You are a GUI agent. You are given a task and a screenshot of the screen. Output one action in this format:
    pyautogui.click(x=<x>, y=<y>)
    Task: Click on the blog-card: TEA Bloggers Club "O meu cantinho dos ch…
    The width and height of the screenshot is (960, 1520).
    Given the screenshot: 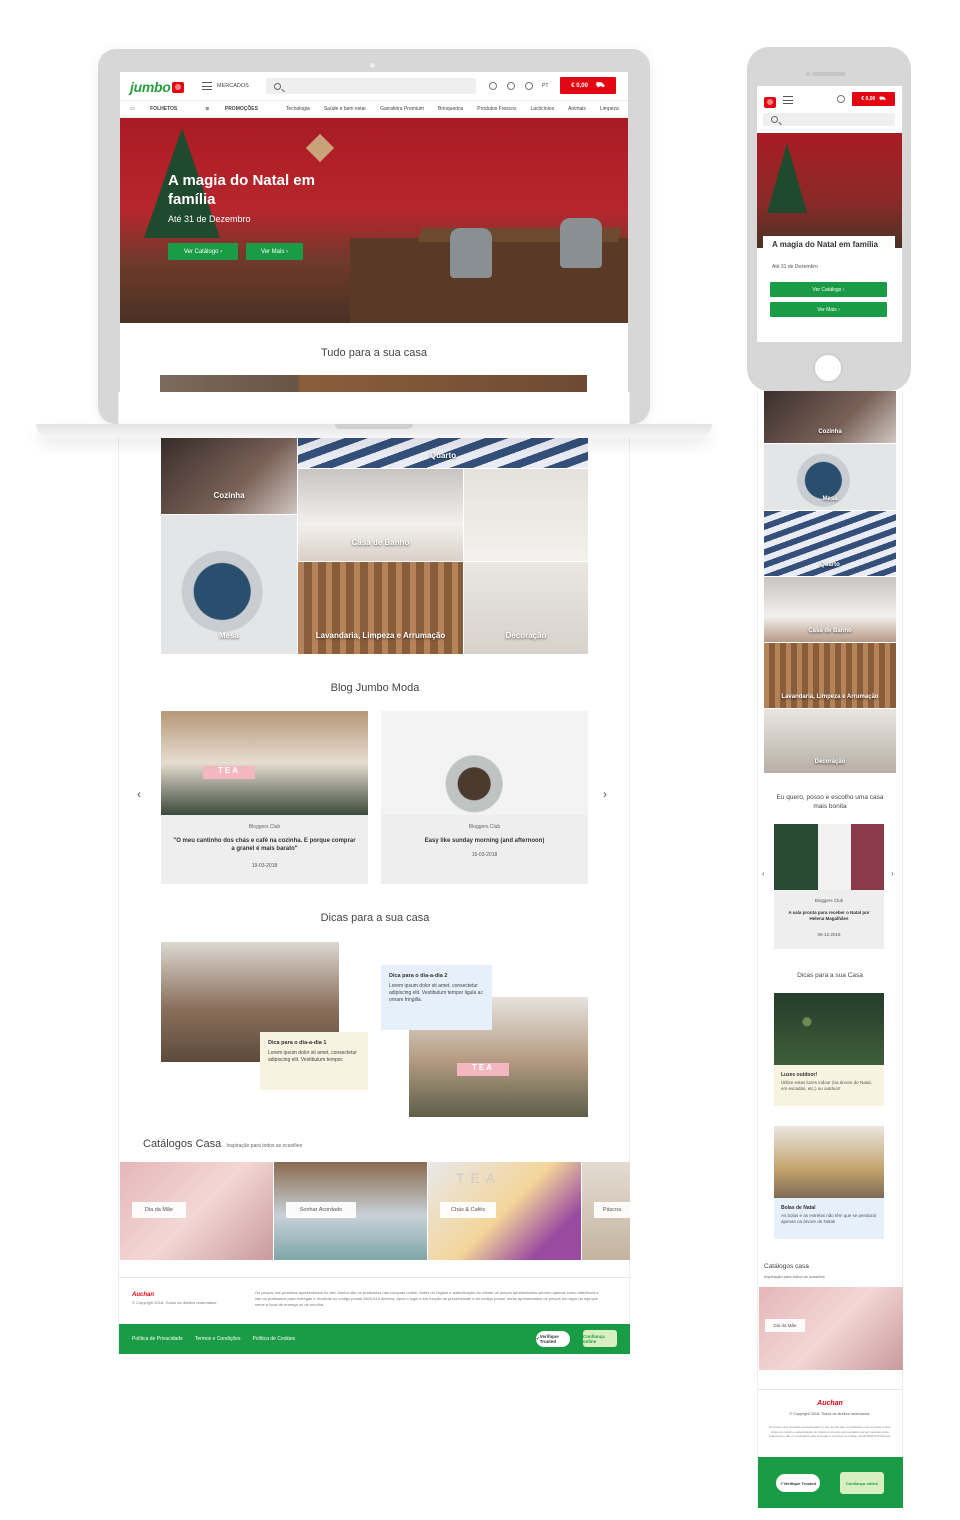 What is the action you would take?
    pyautogui.click(x=264, y=797)
    